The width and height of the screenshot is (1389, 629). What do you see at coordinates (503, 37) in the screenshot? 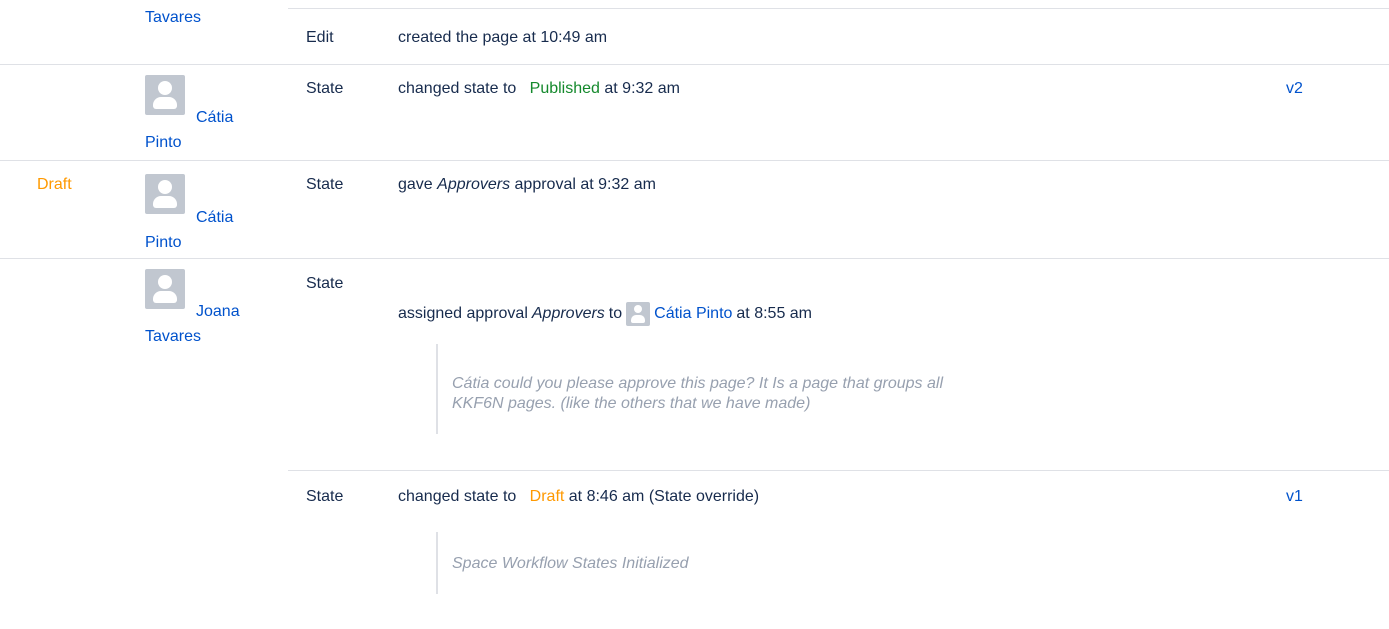
I see `event-text: created the page at 10:49 am` at bounding box center [503, 37].